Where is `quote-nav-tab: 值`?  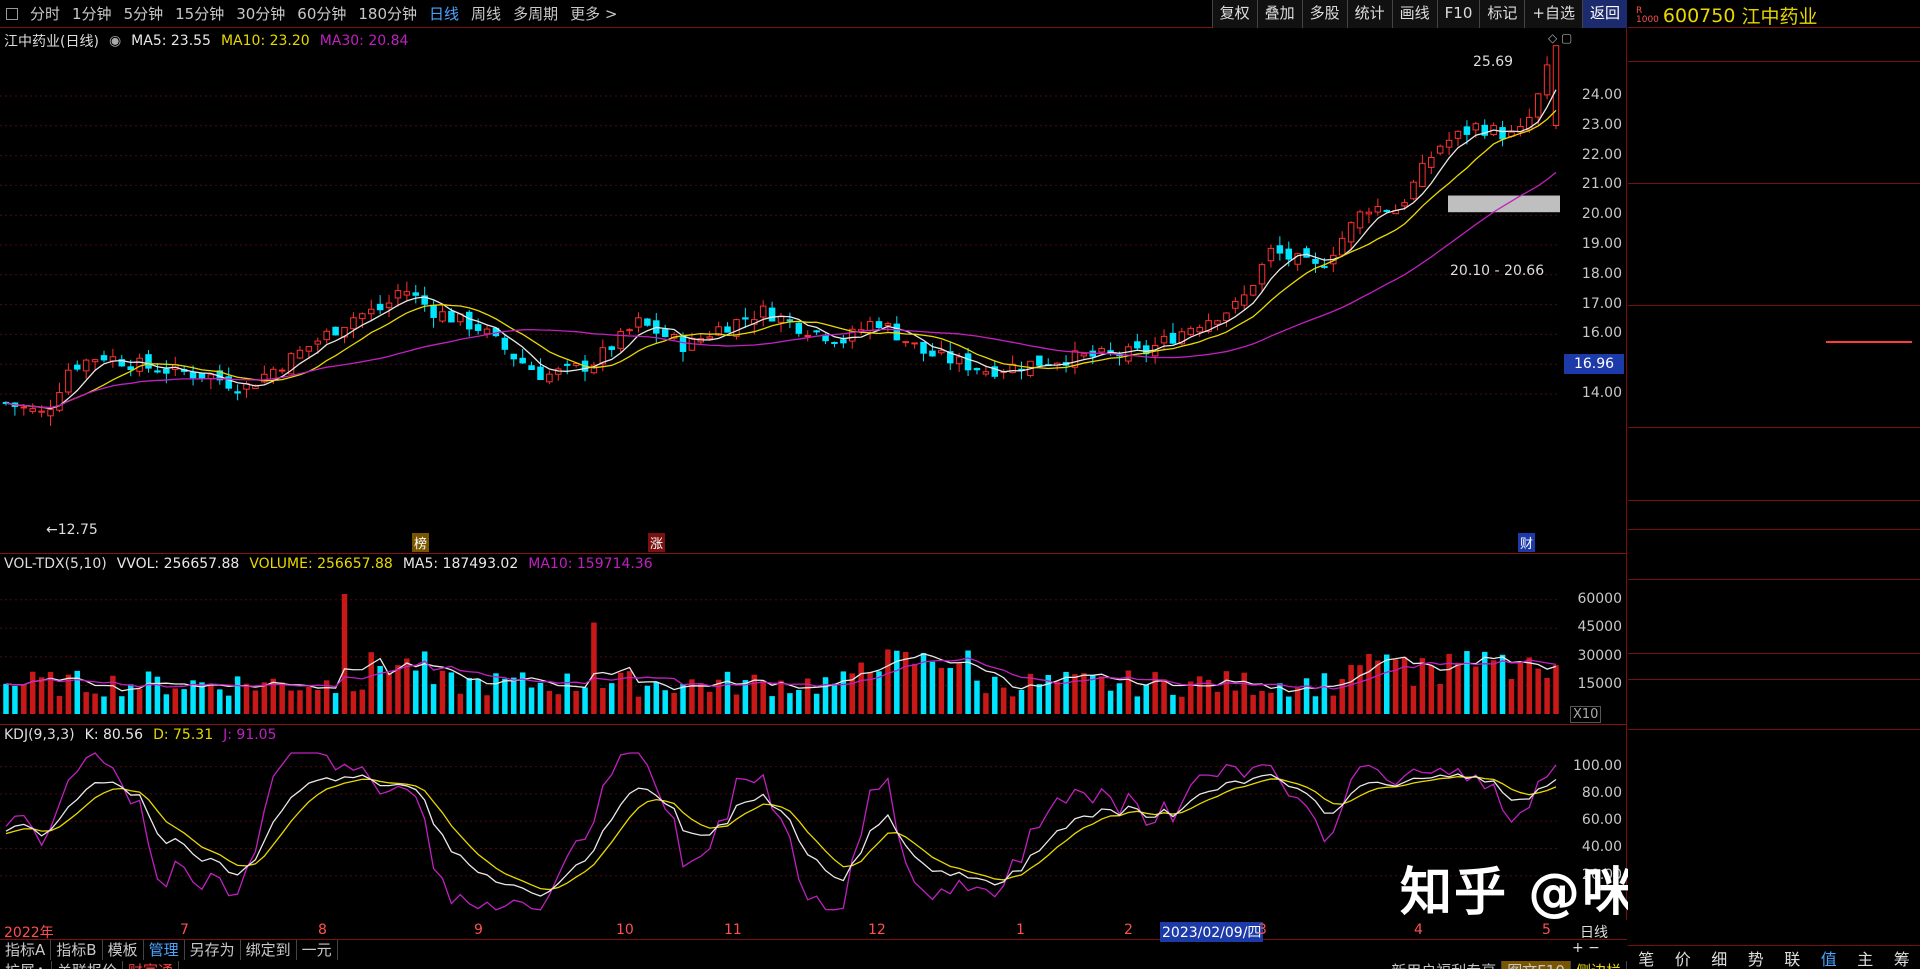
quote-nav-tab: 值 is located at coordinates (1829, 957).